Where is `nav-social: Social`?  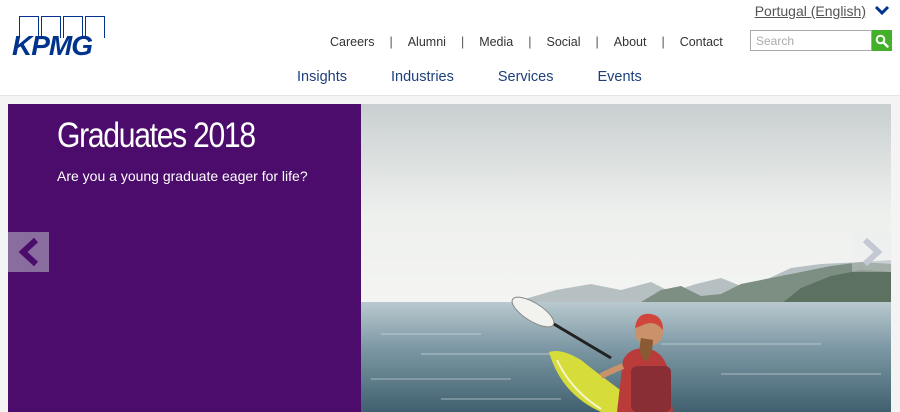 nav-social: Social is located at coordinates (563, 42).